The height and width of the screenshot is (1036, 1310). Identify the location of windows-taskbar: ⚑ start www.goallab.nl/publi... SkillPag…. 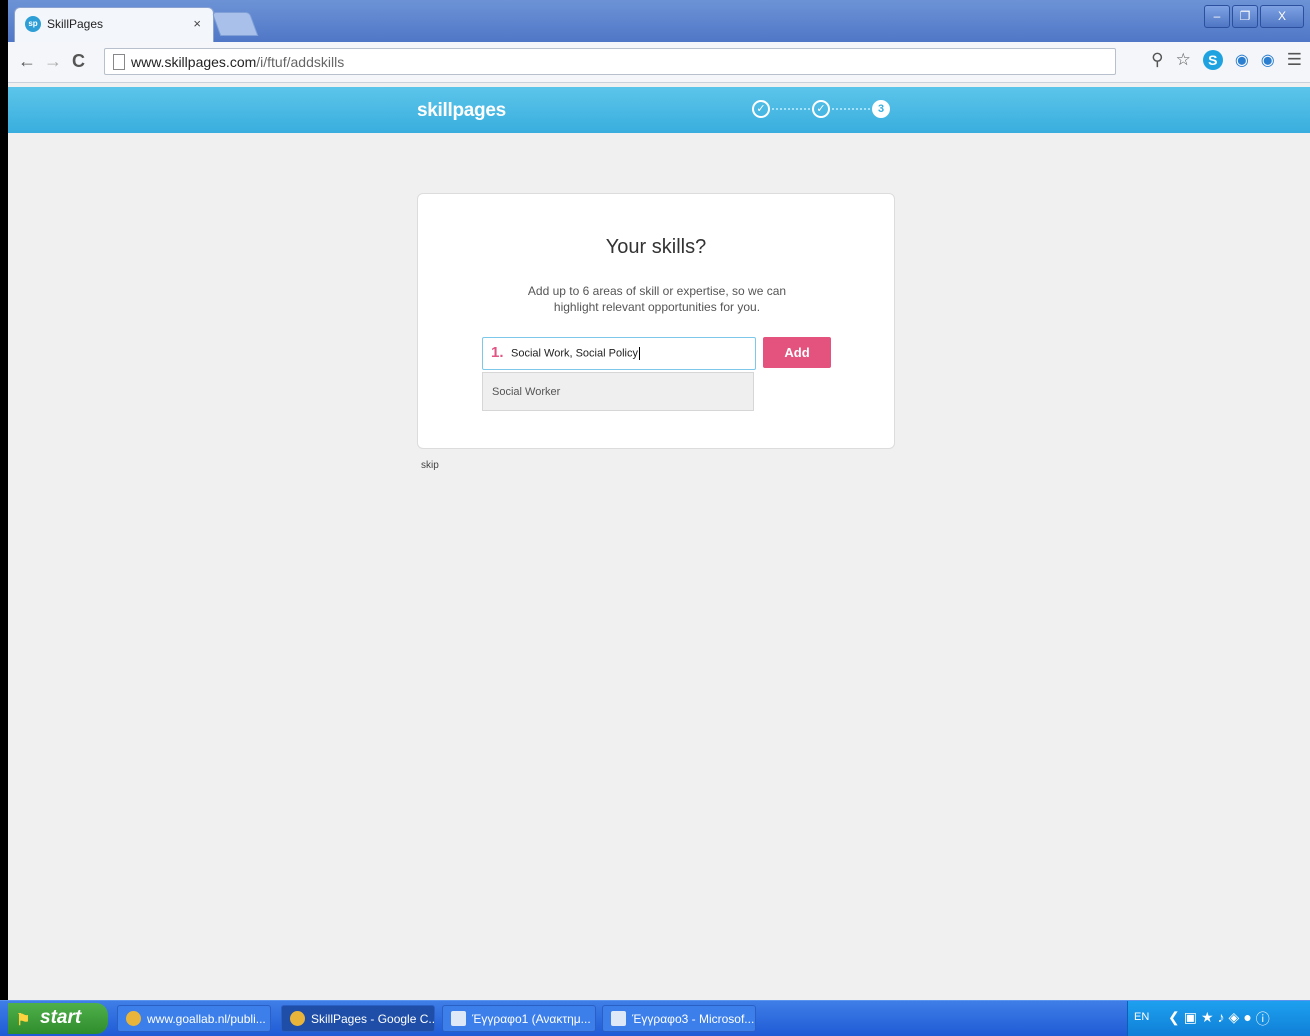
(655, 1018).